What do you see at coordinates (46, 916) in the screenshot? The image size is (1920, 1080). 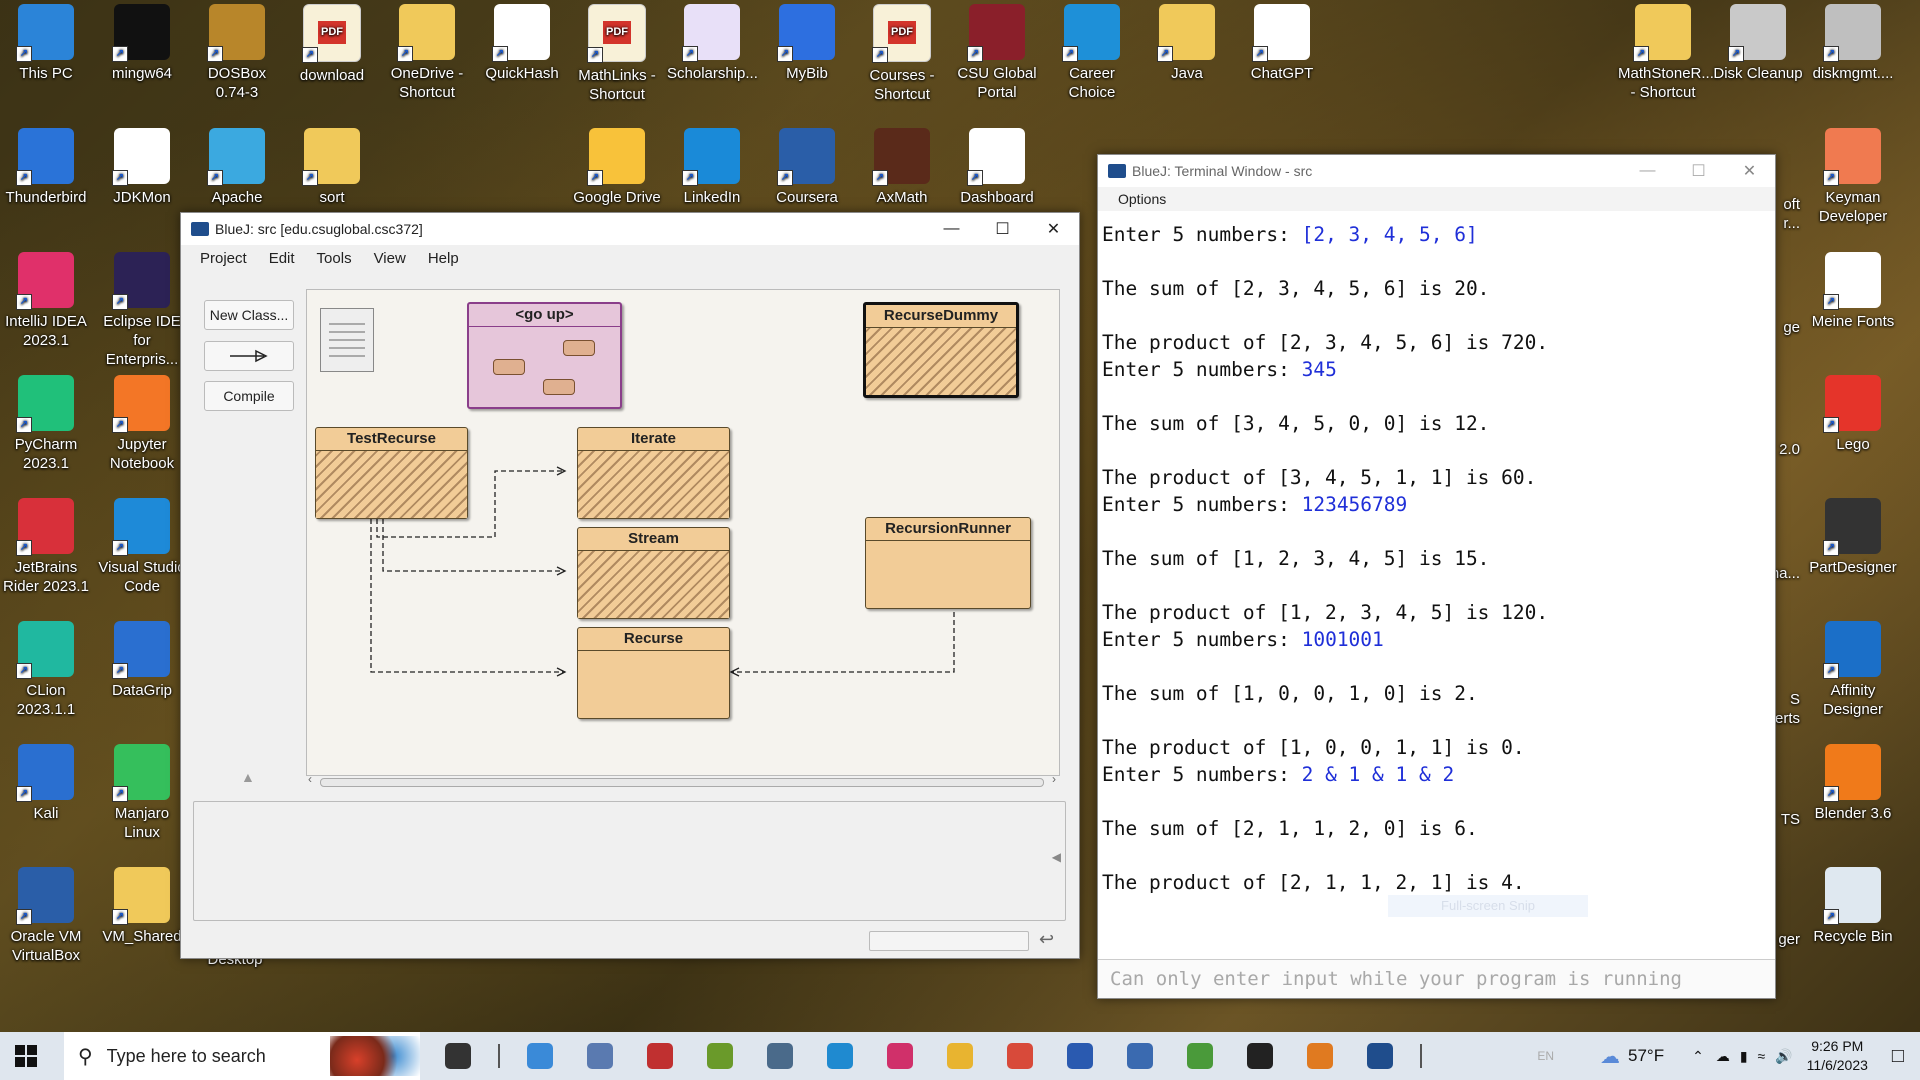 I see `desktop-shortcut: ↗ Oracle VM VirtualBox` at bounding box center [46, 916].